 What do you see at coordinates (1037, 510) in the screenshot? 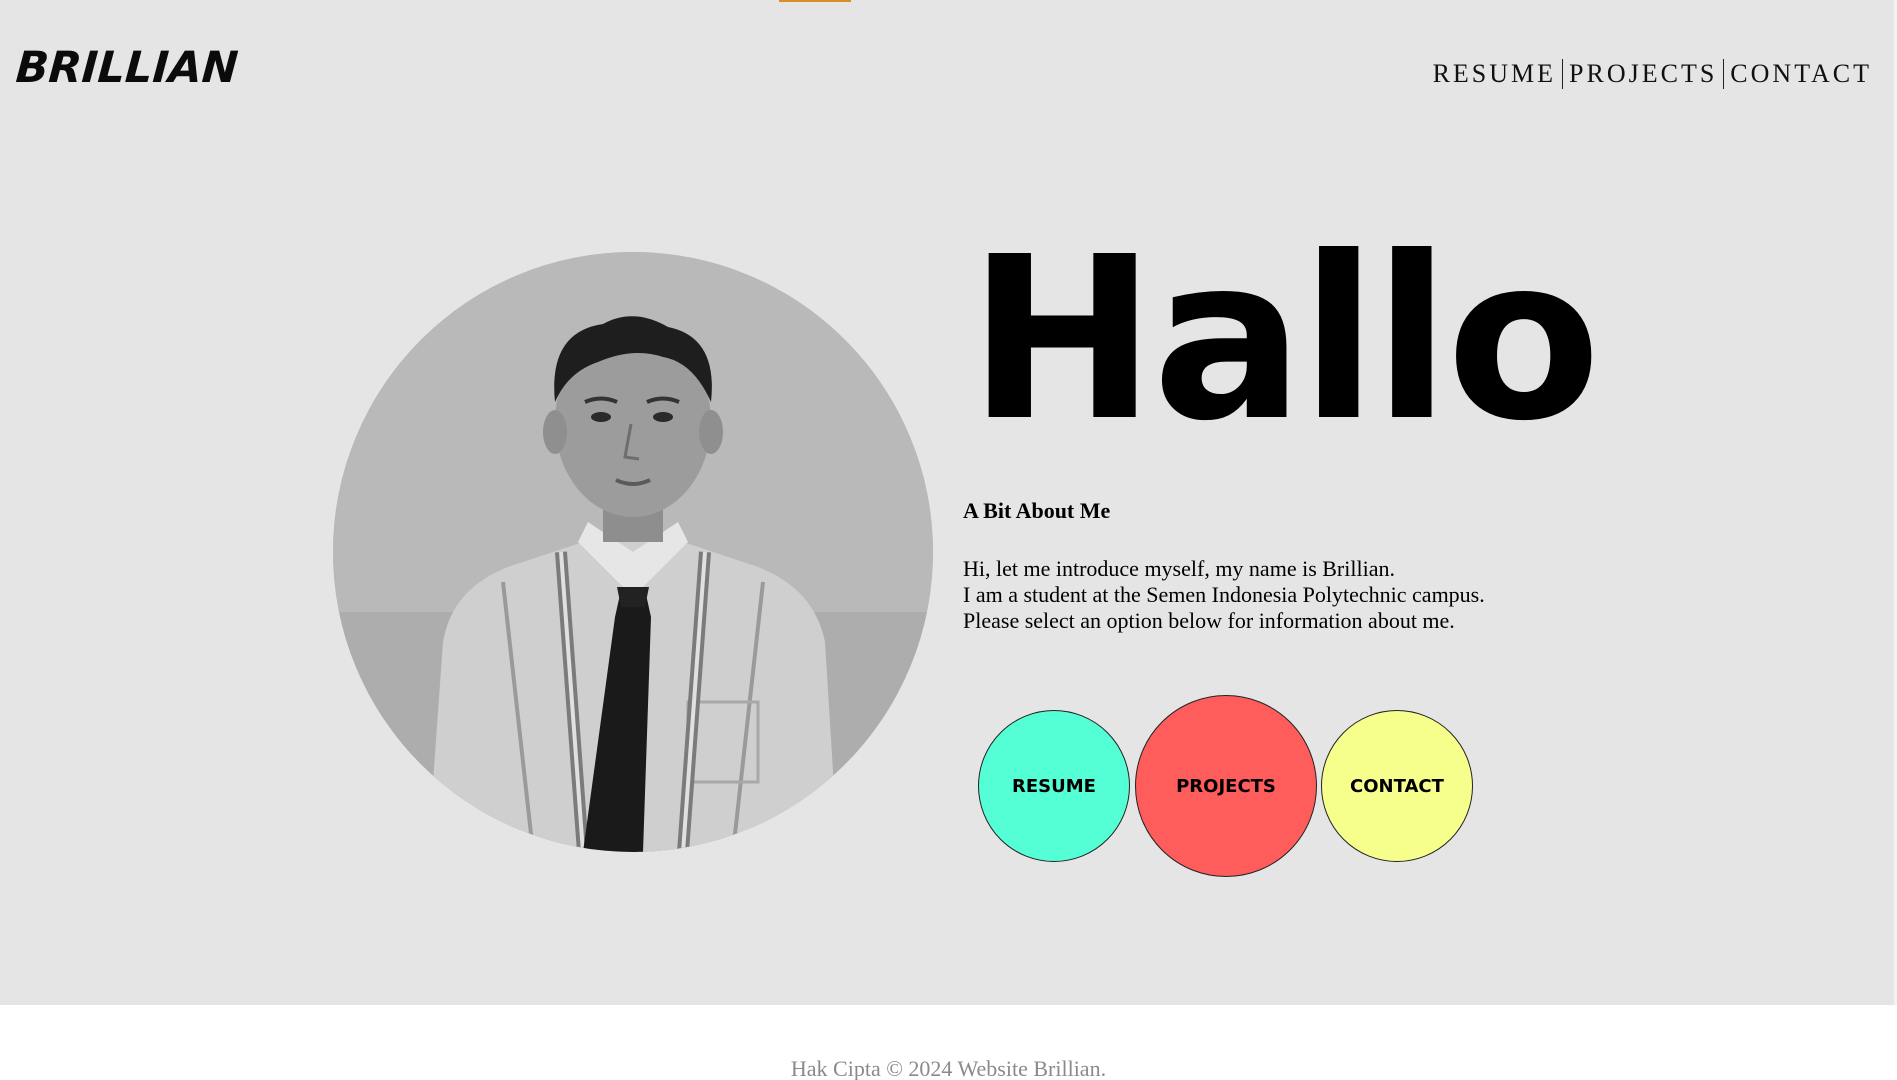
I see `about-title: A Bit About Me` at bounding box center [1037, 510].